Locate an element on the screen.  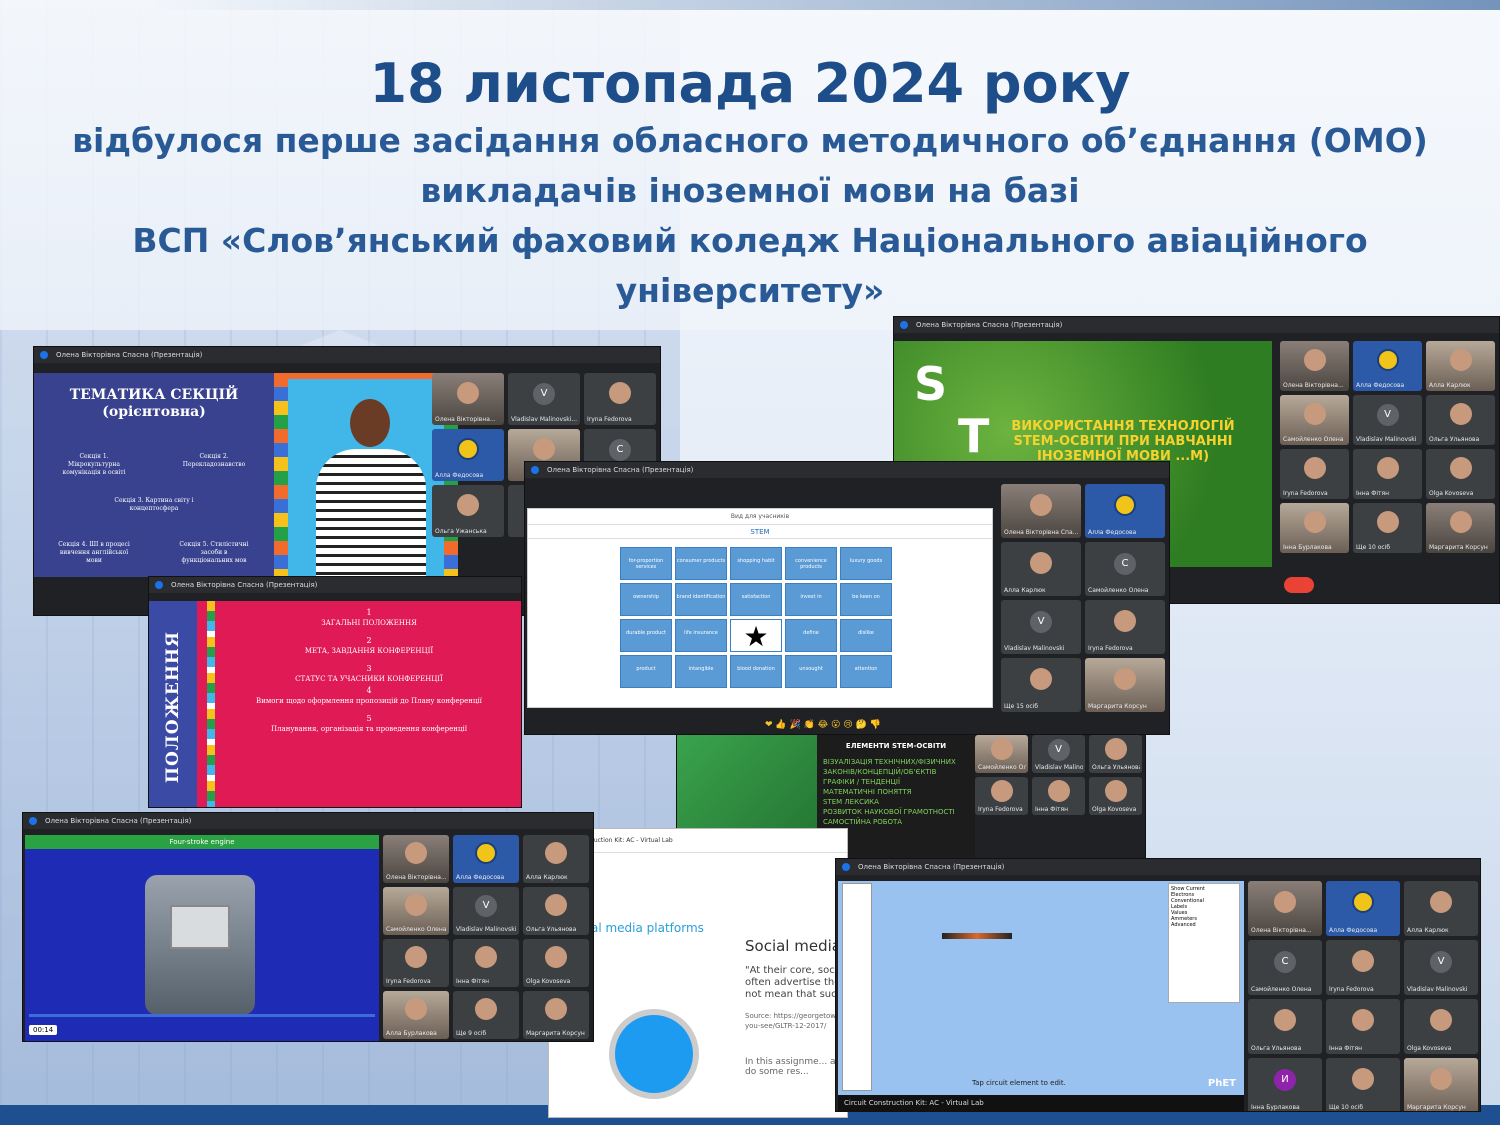
grid-cell: durable product is located at coordinates (646, 635).